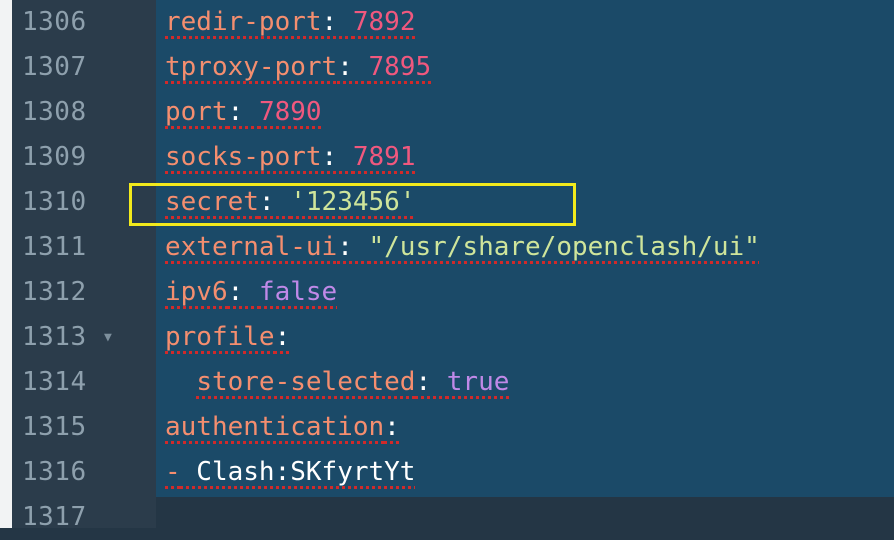 The height and width of the screenshot is (540, 894). Describe the element at coordinates (251, 67) in the screenshot. I see `yaml-key: tproxy-port` at that location.